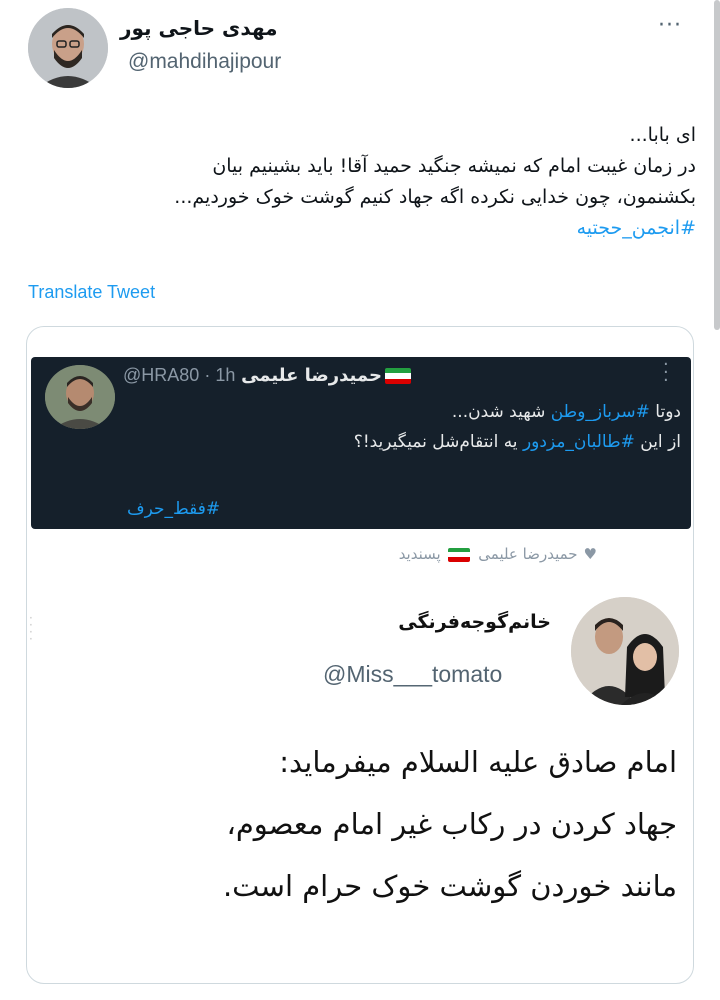 The image size is (720, 1000). What do you see at coordinates (68, 48) in the screenshot?
I see `author-avatar` at bounding box center [68, 48].